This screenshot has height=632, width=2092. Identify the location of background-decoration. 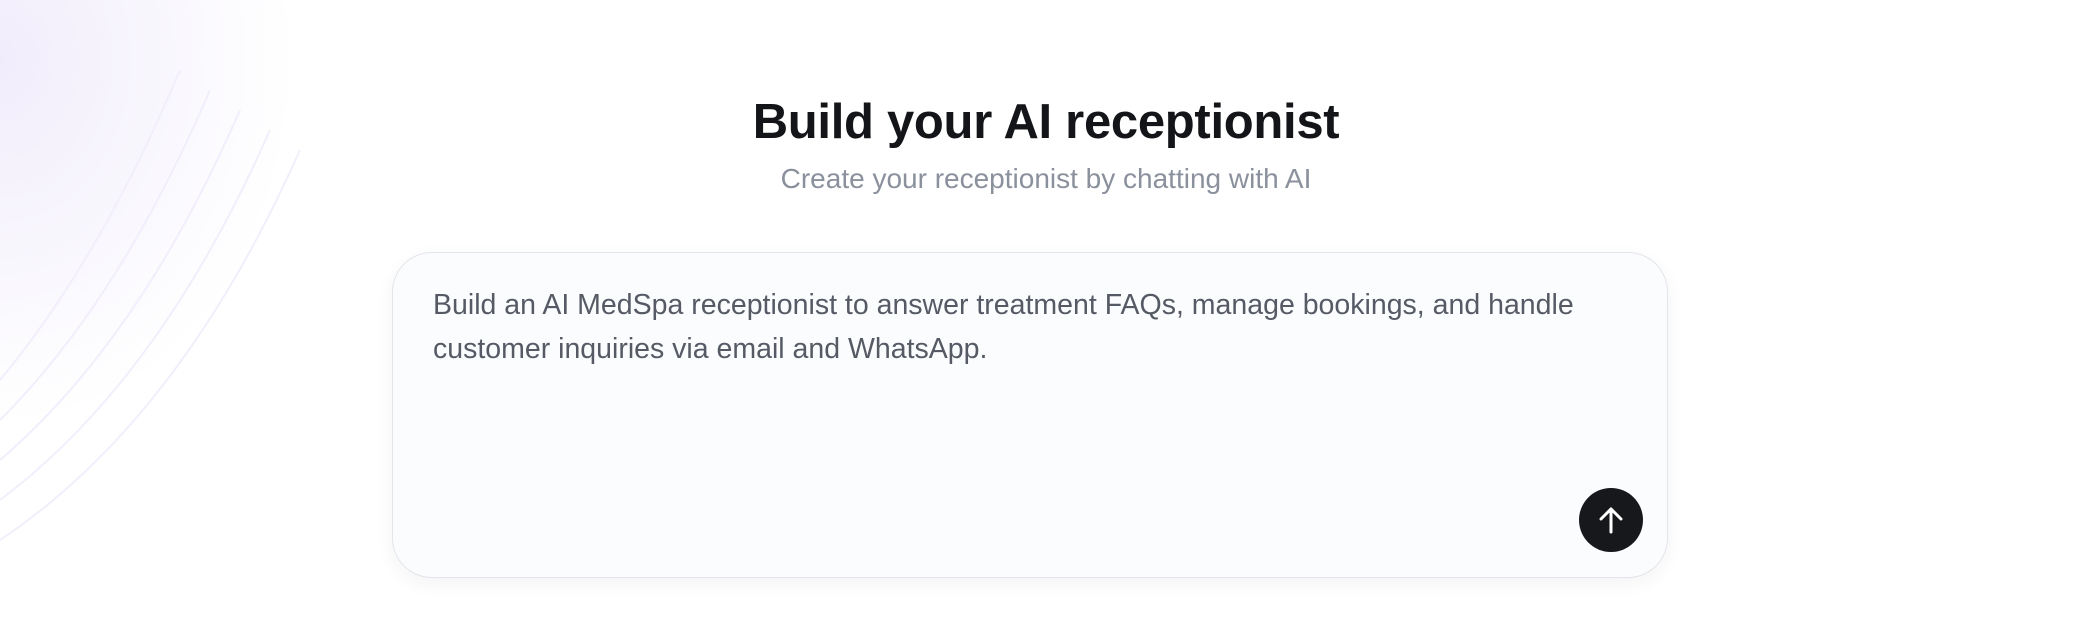
(150, 305).